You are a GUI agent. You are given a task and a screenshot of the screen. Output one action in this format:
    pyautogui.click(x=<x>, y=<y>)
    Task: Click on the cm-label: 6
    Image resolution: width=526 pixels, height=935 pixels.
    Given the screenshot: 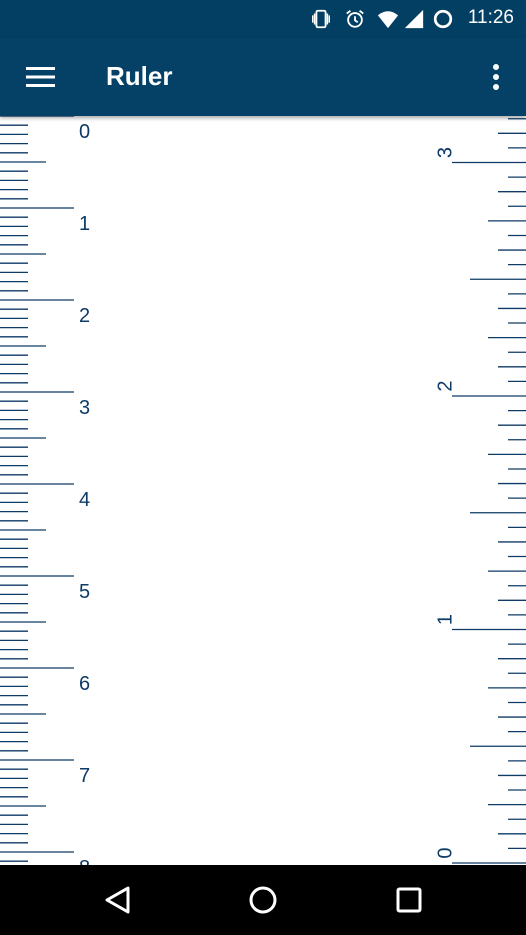 What is the action you would take?
    pyautogui.click(x=84, y=684)
    